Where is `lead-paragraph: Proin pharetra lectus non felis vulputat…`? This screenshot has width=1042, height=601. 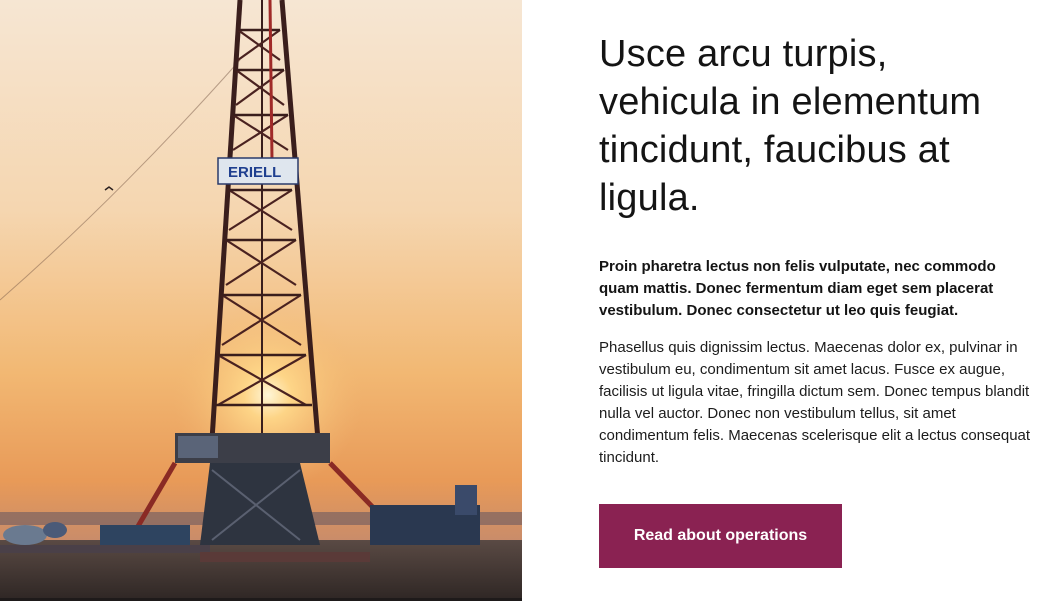
lead-paragraph: Proin pharetra lectus non felis vulputat… is located at coordinates (797, 288).